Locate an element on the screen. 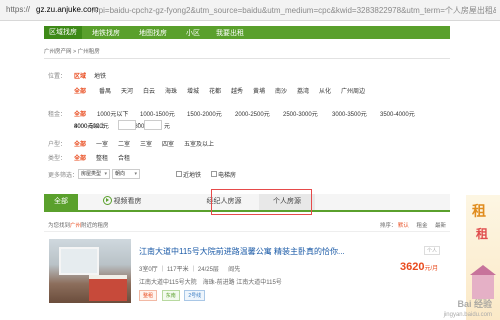 The height and width of the screenshot is (320, 500). rent-unit: 元 is located at coordinates (167, 127).